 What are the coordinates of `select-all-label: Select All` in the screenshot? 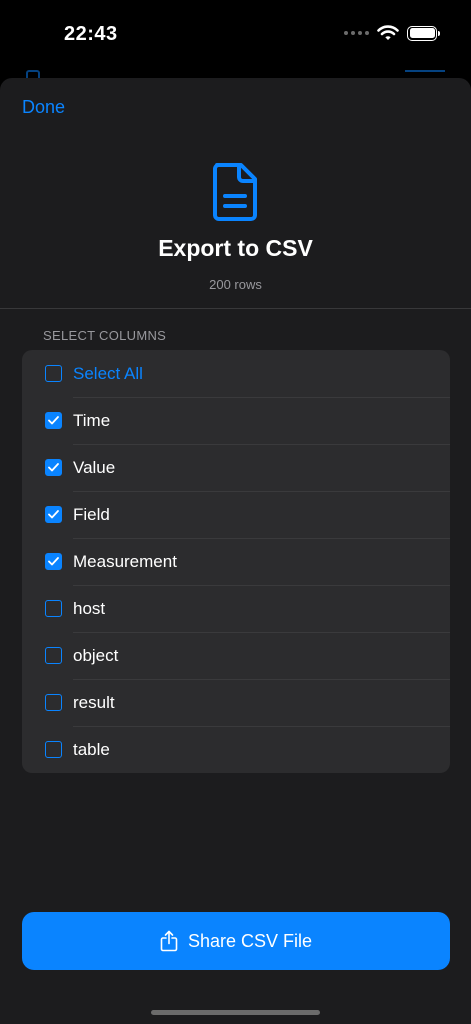 It's located at (108, 373).